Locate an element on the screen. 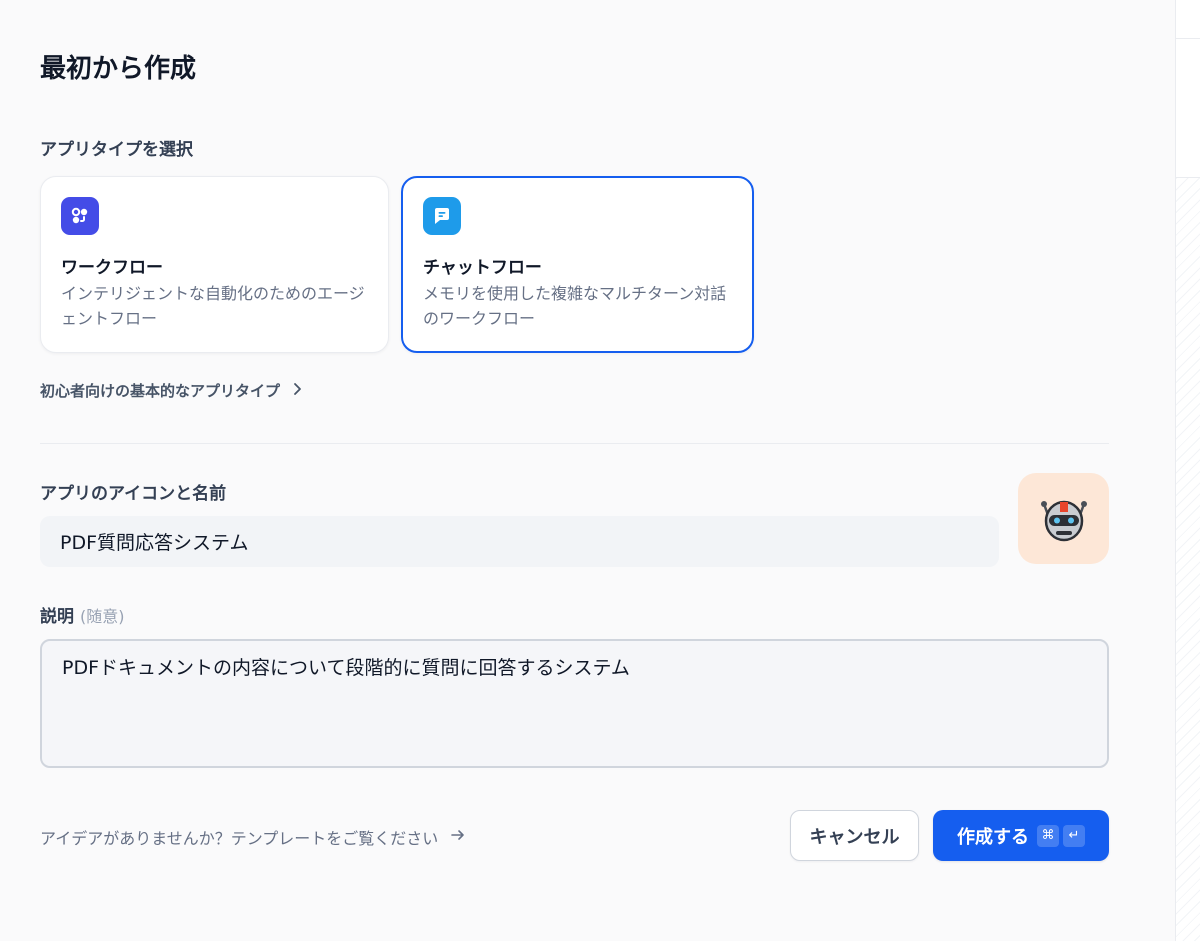 The height and width of the screenshot is (941, 1200). right-panel-edge is located at coordinates (1187, 470).